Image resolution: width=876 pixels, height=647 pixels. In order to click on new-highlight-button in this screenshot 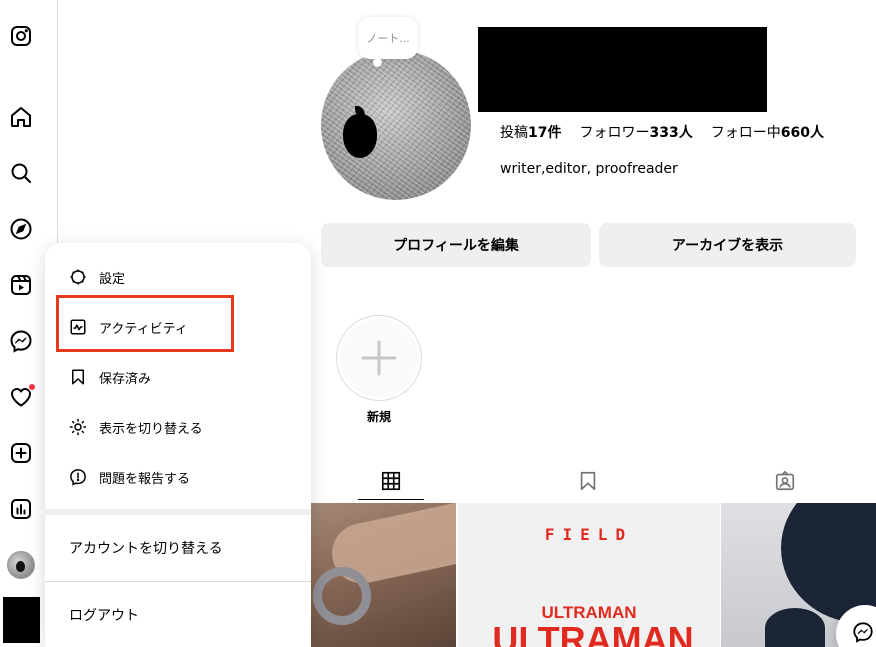, I will do `click(379, 358)`.